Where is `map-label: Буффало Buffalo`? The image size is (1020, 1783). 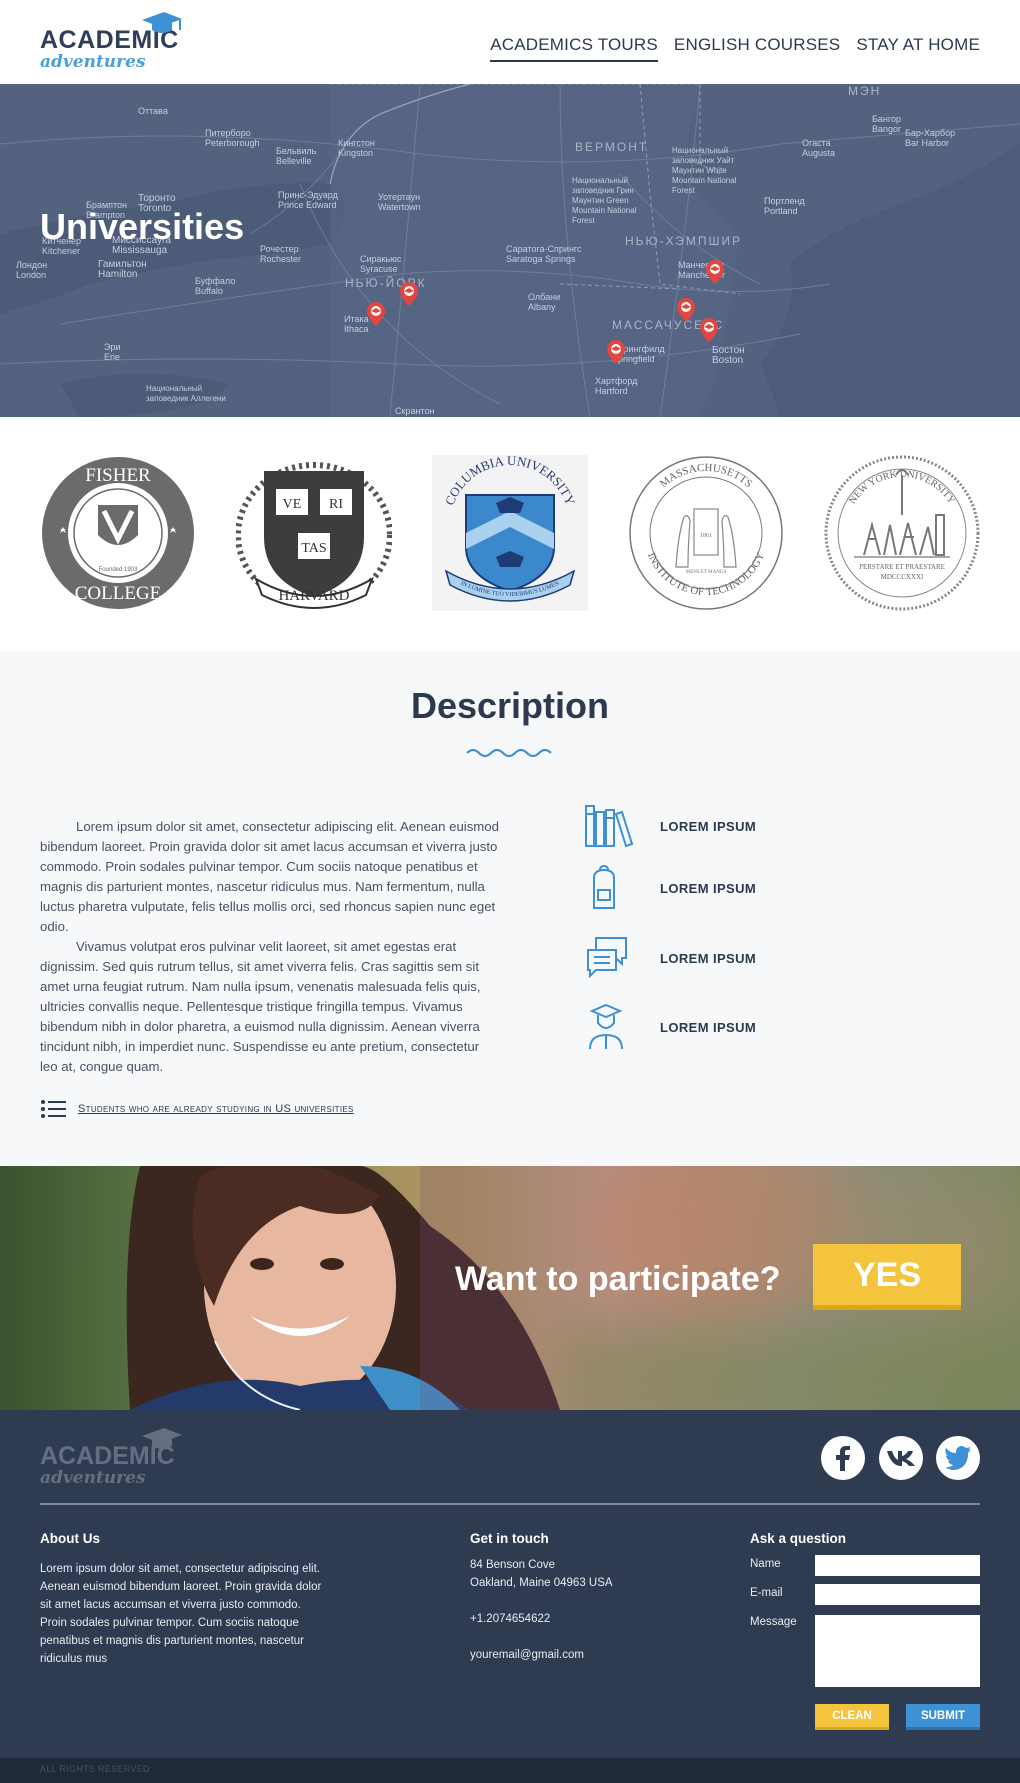
map-label: Буффало Buffalo is located at coordinates (215, 286).